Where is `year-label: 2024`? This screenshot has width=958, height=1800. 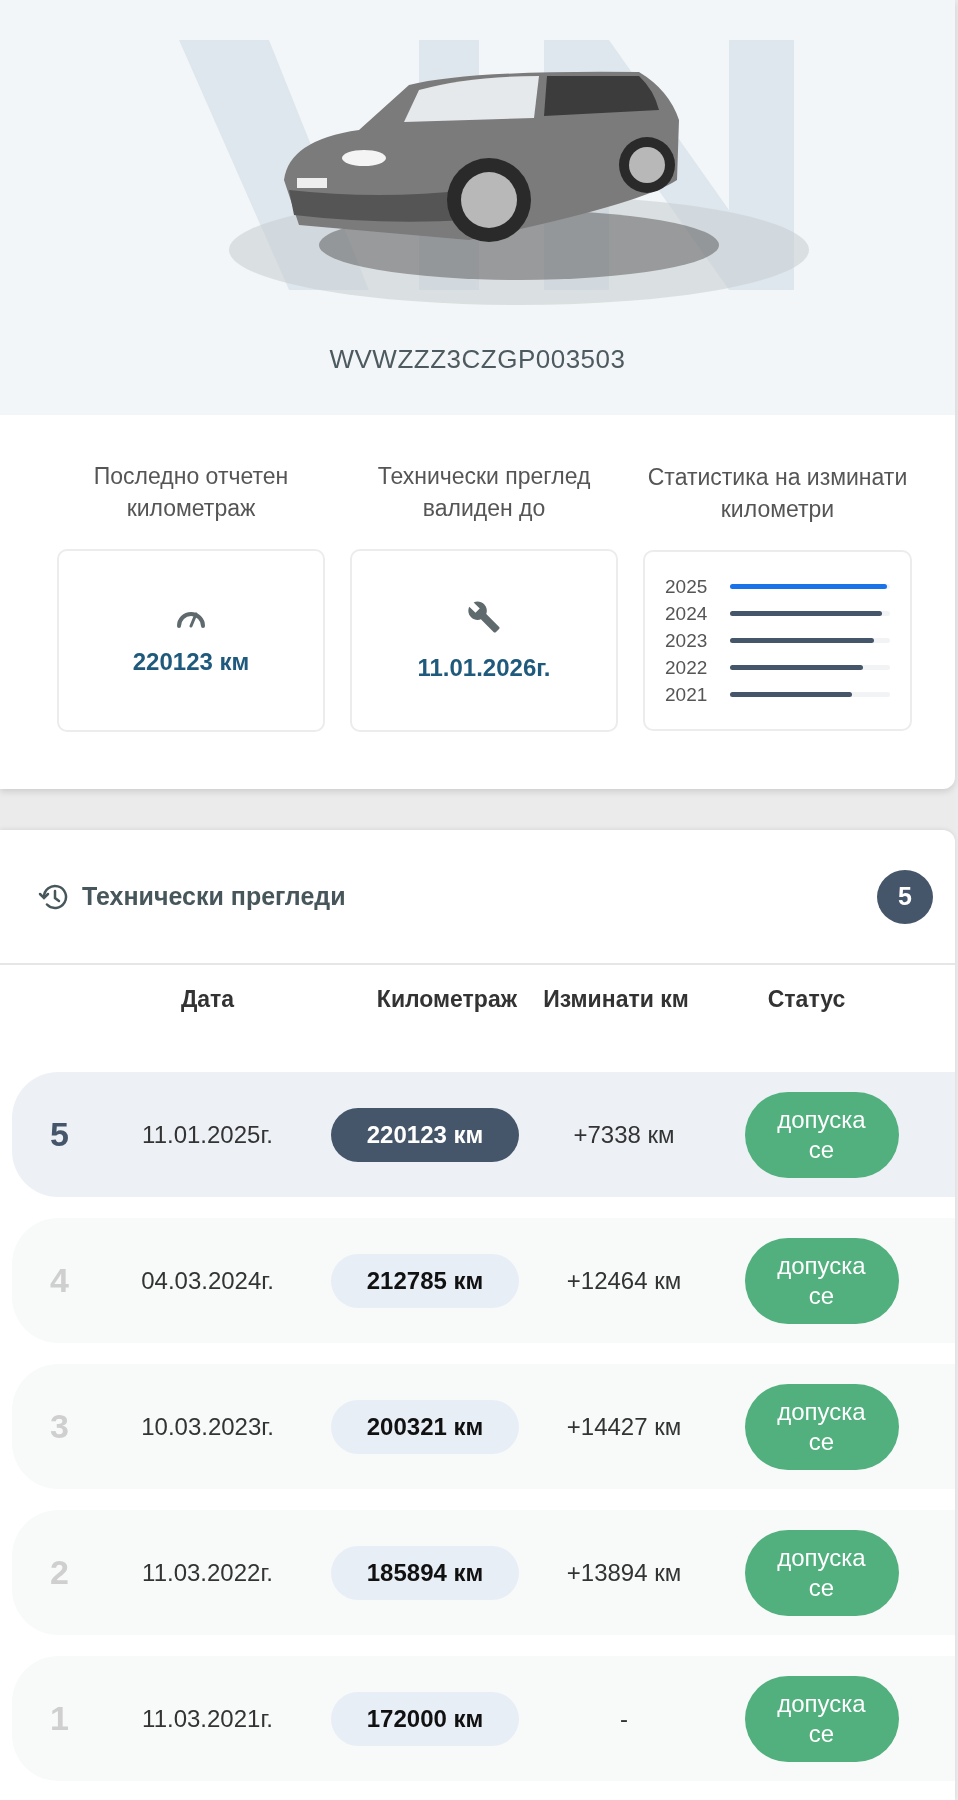 year-label: 2024 is located at coordinates (687, 613).